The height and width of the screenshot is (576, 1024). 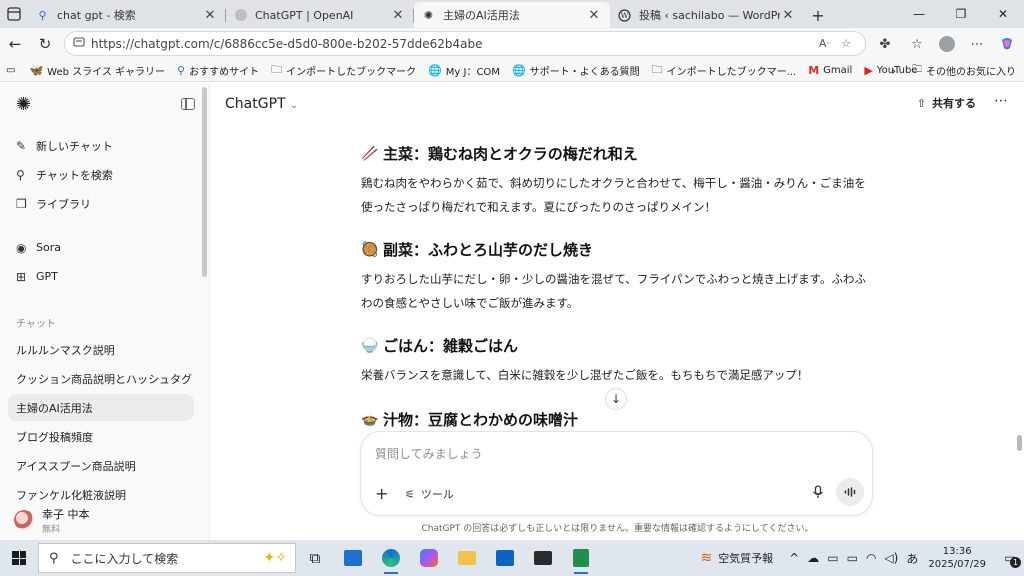 I want to click on user-account: 幸子 中本 無料, so click(x=104, y=520).